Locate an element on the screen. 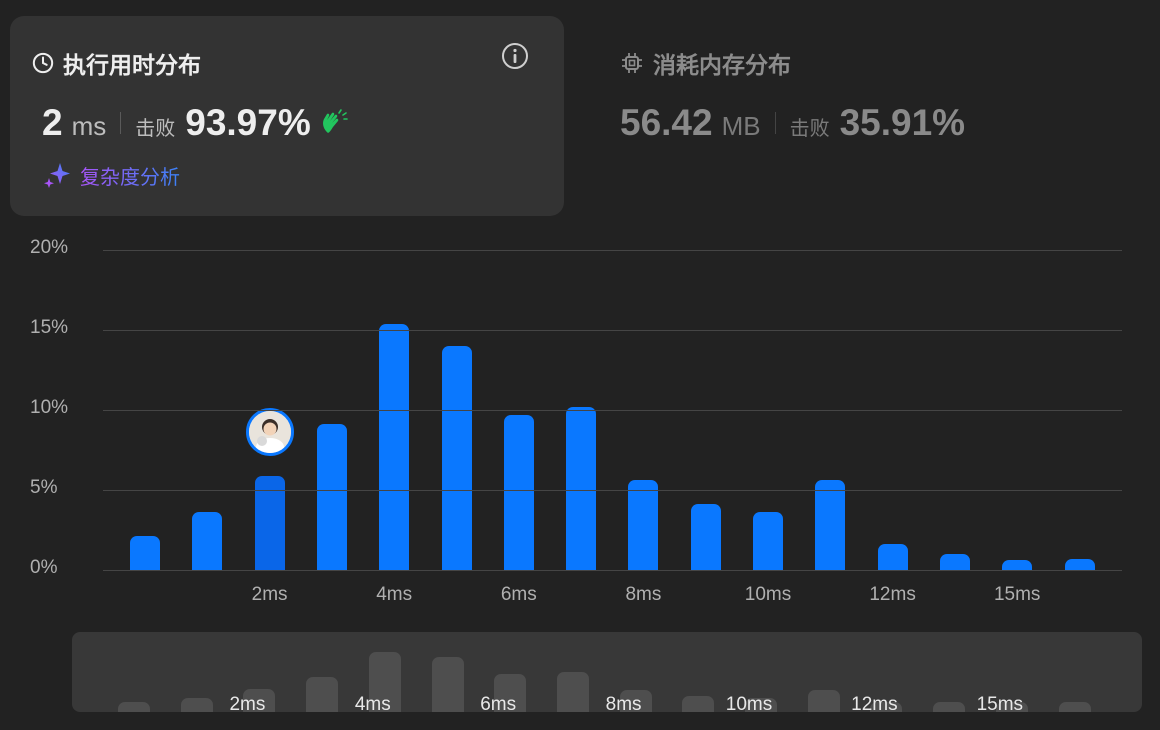 The width and height of the screenshot is (1160, 730). runtime-title: 执行用时分布 is located at coordinates (116, 63).